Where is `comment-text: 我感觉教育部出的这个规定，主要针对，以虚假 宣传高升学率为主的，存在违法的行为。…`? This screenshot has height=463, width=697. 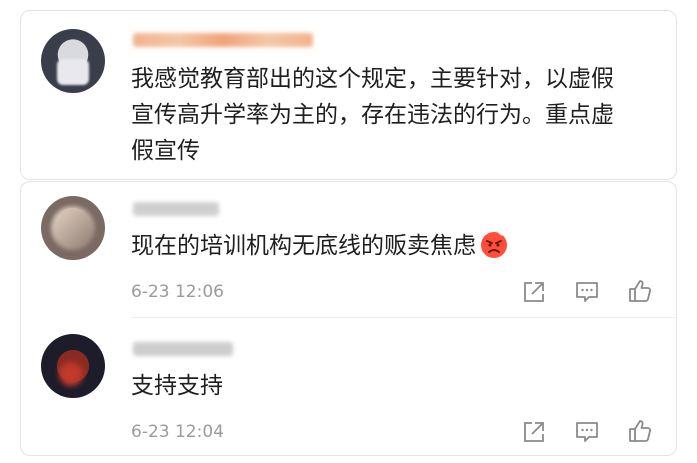
comment-text: 我感觉教育部出的这个规定，主要针对，以虚假 宣传高升学率为主的，存在违法的行为。… is located at coordinates (372, 115).